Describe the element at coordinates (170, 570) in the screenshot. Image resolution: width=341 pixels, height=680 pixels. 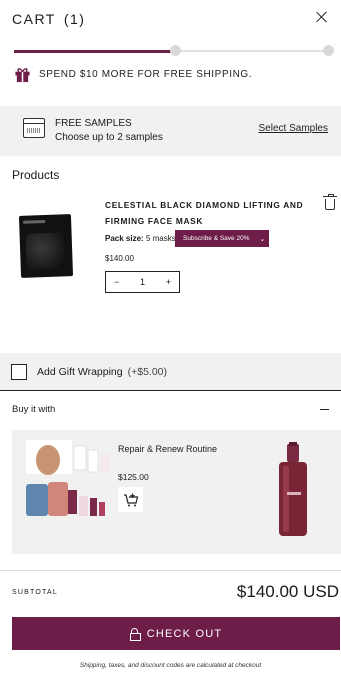
I see `divider` at that location.